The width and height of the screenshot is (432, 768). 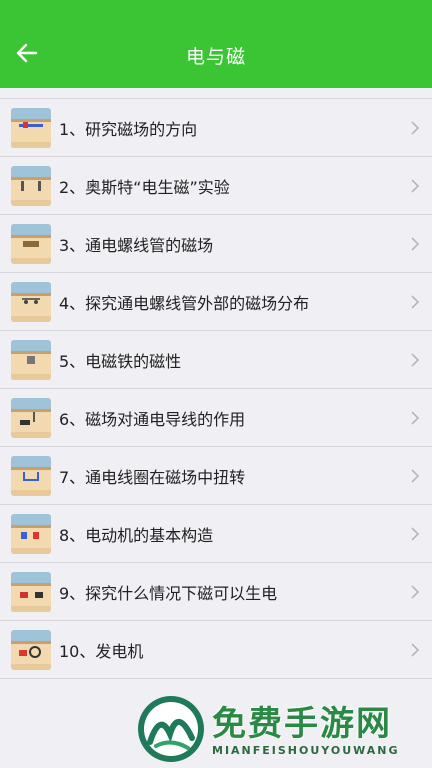 I want to click on page-title: 电与磁, so click(x=215, y=57).